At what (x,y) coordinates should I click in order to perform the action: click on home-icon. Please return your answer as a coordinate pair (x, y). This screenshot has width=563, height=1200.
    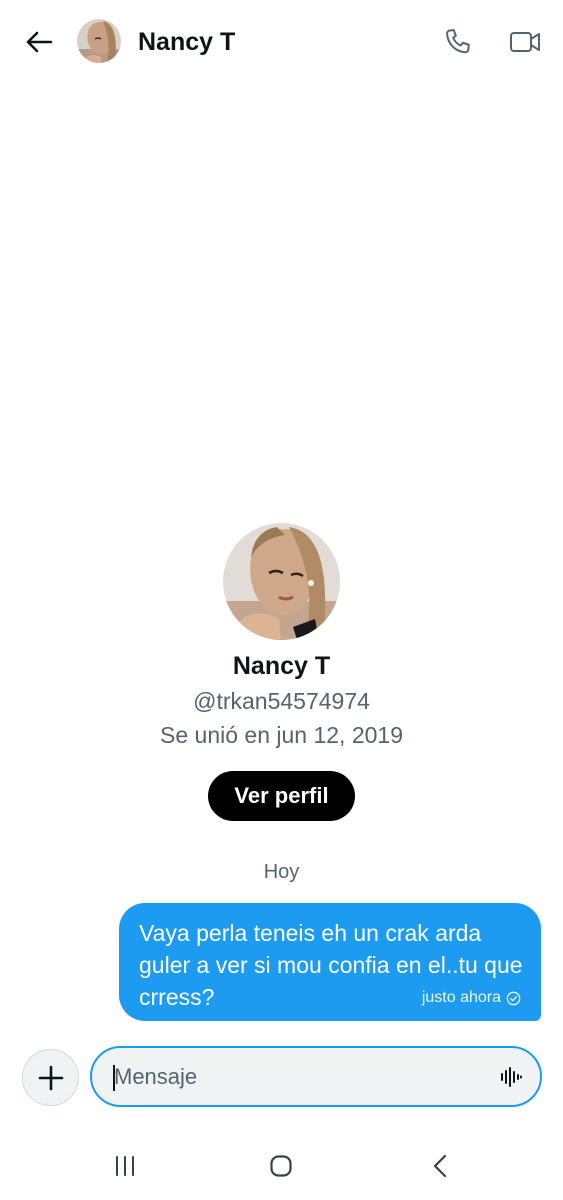
    Looking at the image, I should click on (281, 1166).